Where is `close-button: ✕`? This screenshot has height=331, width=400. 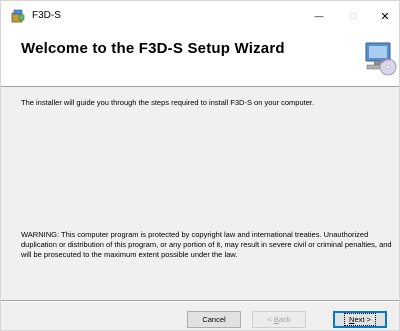 close-button: ✕ is located at coordinates (381, 16).